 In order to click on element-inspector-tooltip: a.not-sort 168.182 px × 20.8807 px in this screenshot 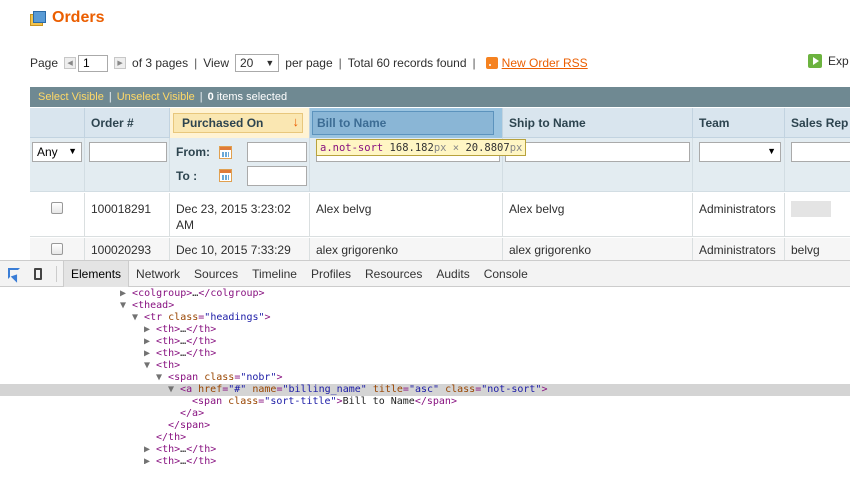, I will do `click(421, 147)`.